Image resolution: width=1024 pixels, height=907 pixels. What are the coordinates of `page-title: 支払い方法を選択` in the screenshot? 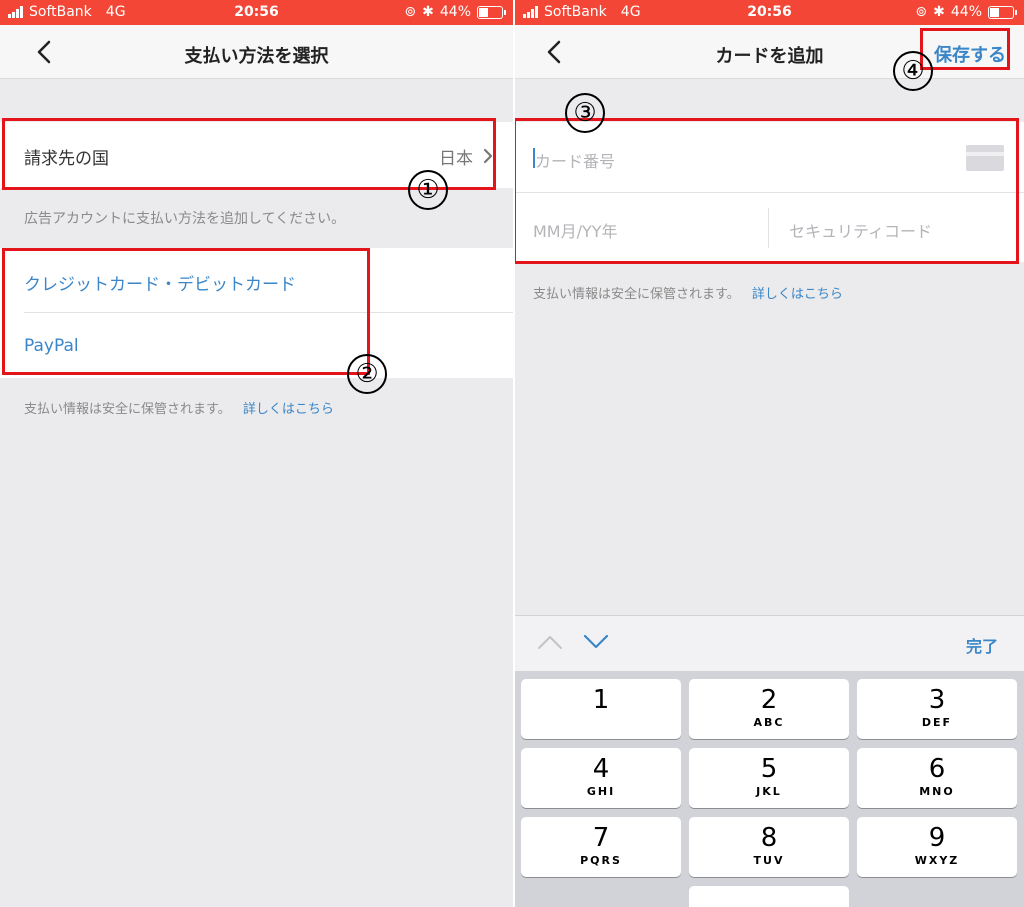 It's located at (256, 56).